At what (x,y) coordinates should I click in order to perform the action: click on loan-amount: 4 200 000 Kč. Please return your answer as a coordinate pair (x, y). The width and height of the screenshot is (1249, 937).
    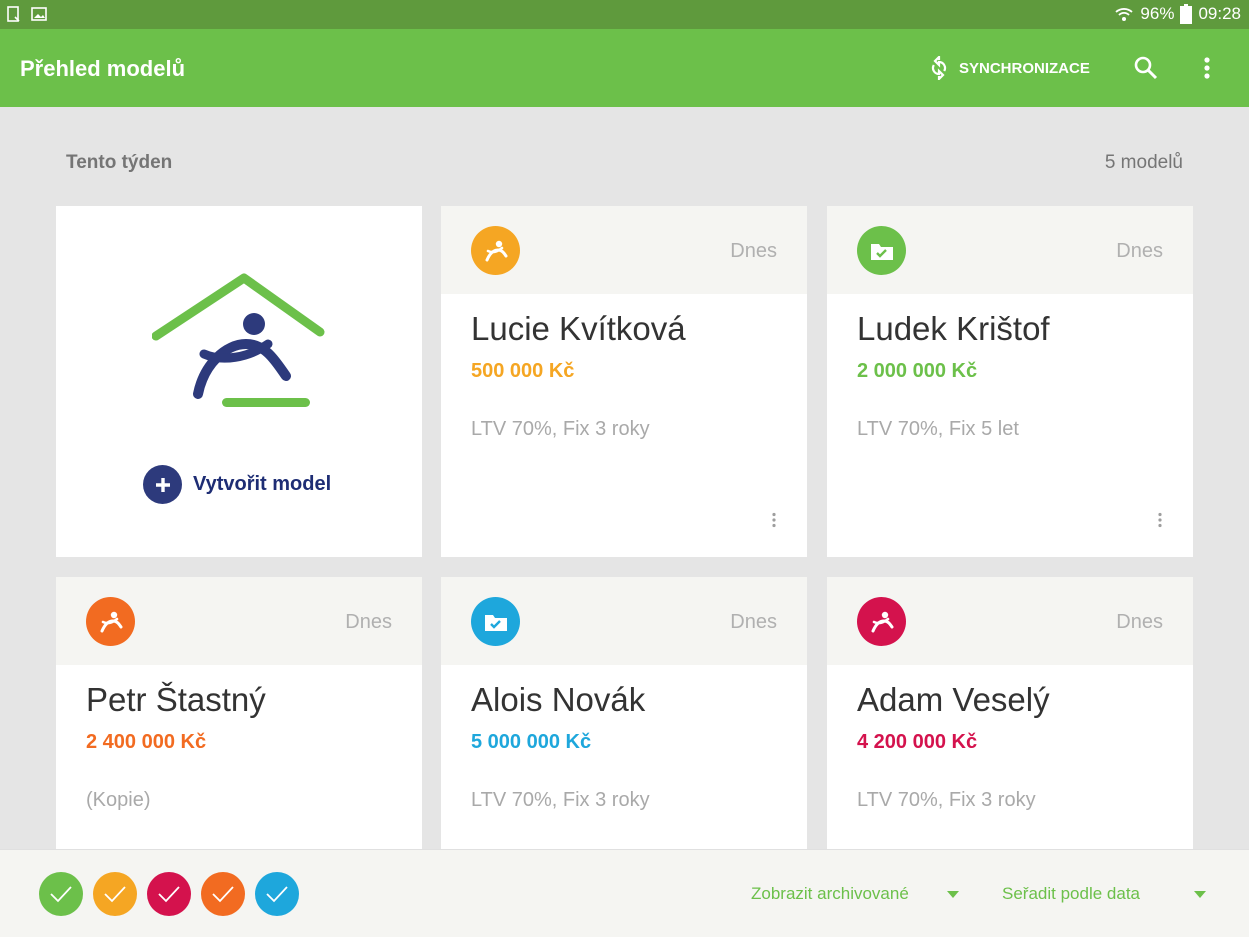
    Looking at the image, I should click on (917, 742).